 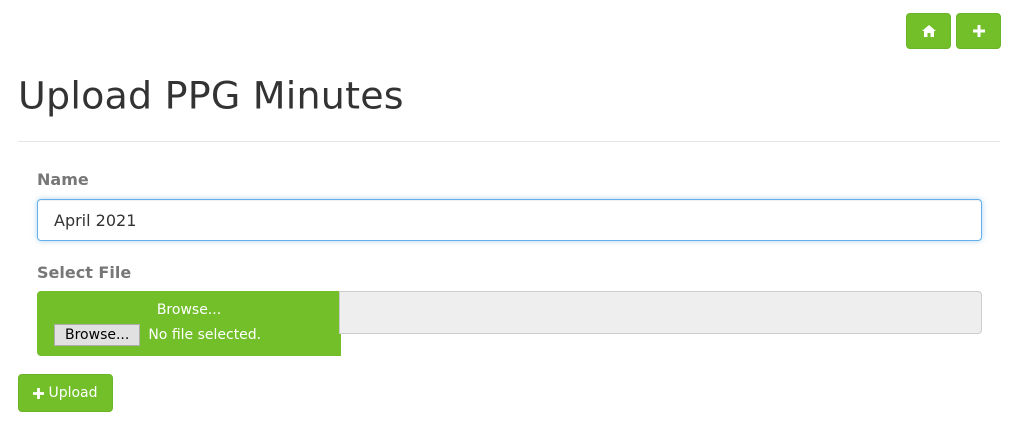 I want to click on file-upload-group: Browse... Browse... No file selected., so click(x=509, y=323).